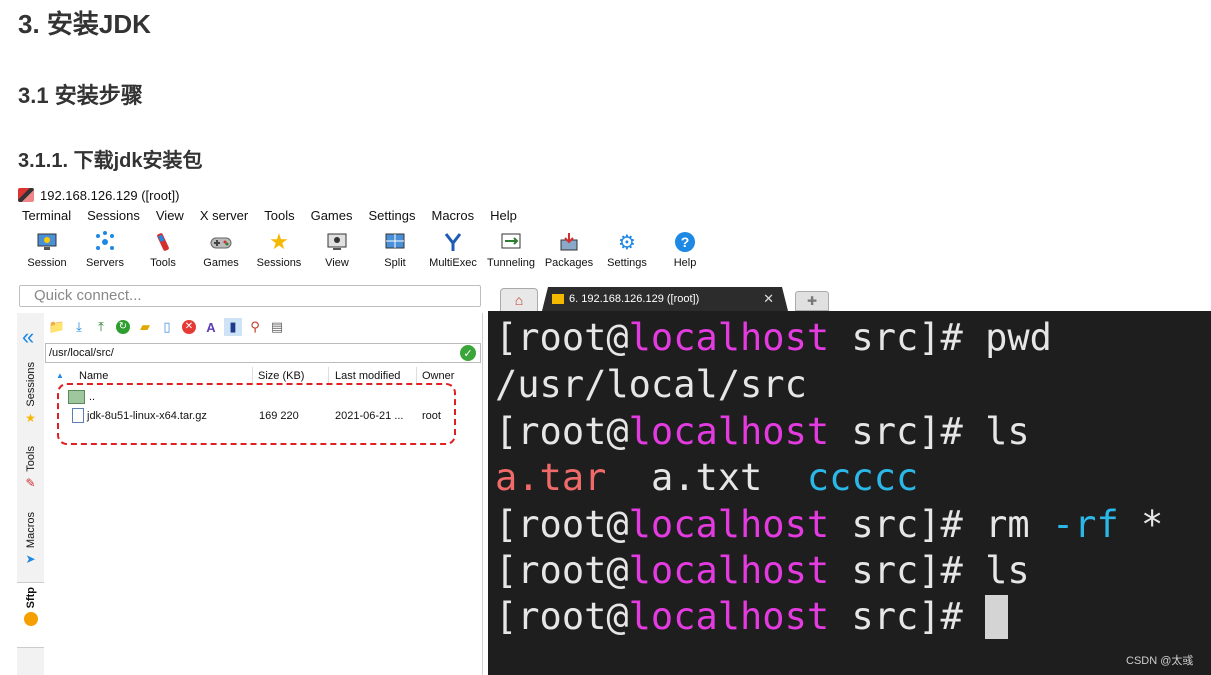 The image size is (1211, 675). Describe the element at coordinates (79, 327) in the screenshot. I see `download-icon: ⤓` at that location.